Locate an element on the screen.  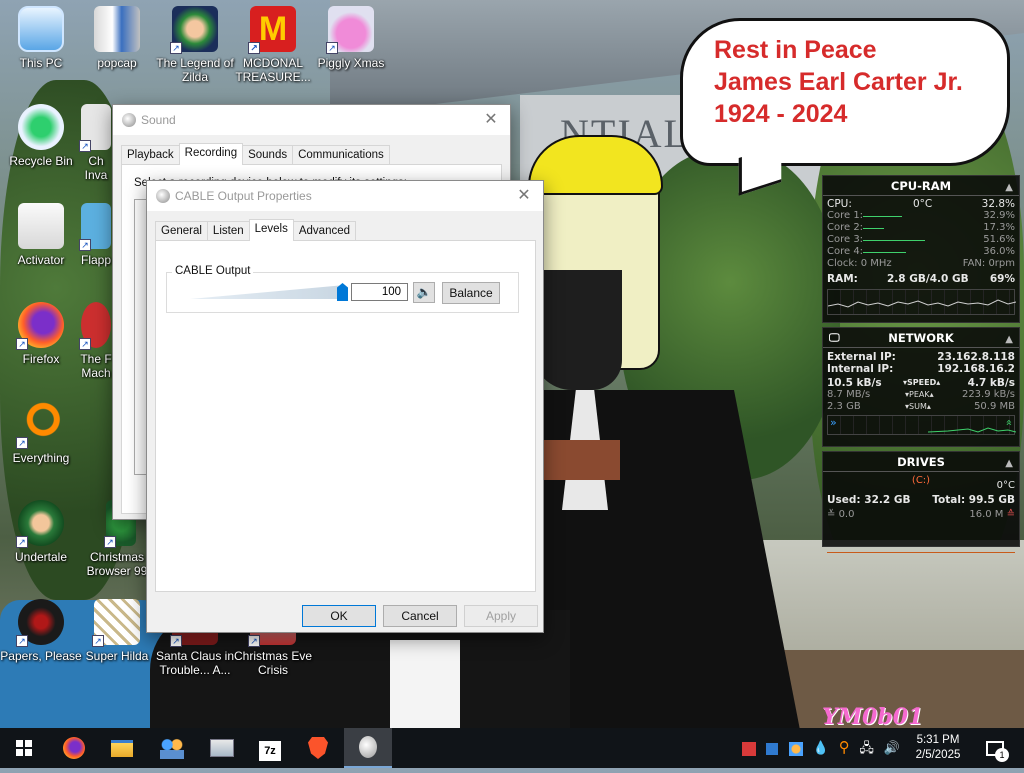
taskbar-firefox is located at coordinates (74, 748).